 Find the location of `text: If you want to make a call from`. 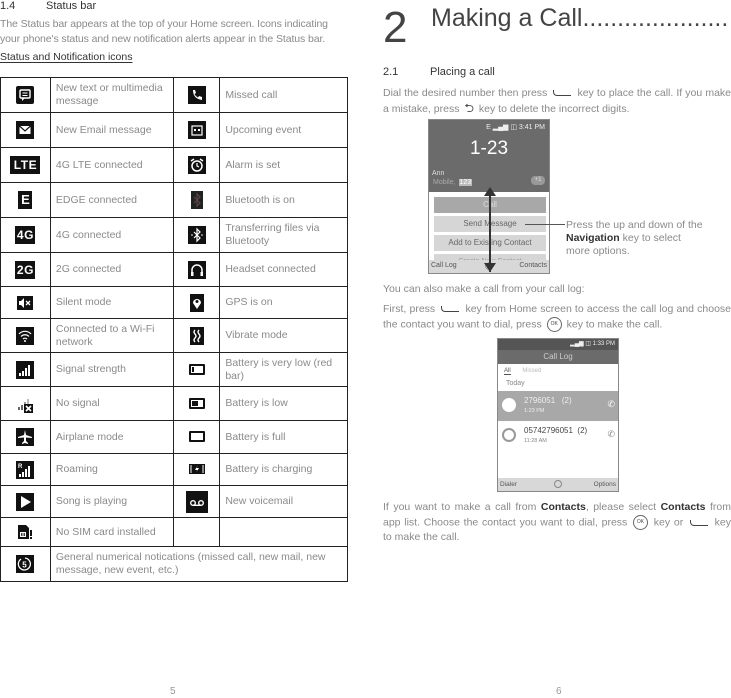

text: If you want to make a call from is located at coordinates (460, 507).